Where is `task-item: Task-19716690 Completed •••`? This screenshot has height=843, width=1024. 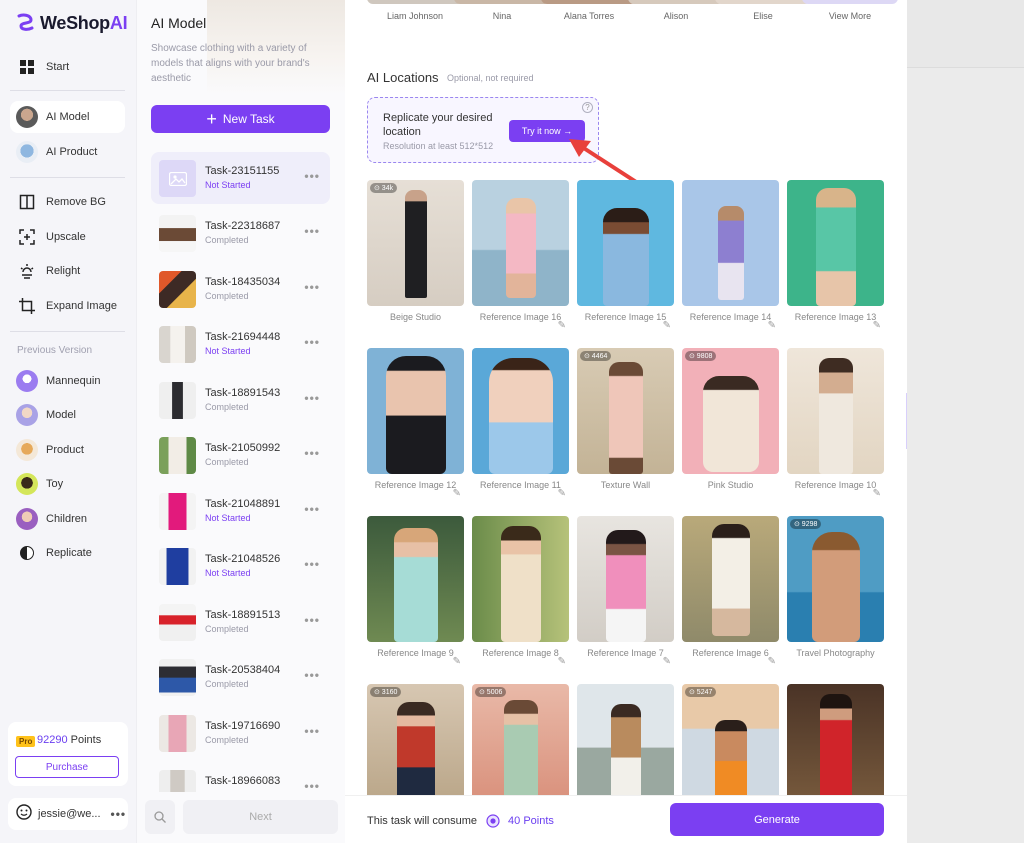 task-item: Task-19716690 Completed ••• is located at coordinates (240, 733).